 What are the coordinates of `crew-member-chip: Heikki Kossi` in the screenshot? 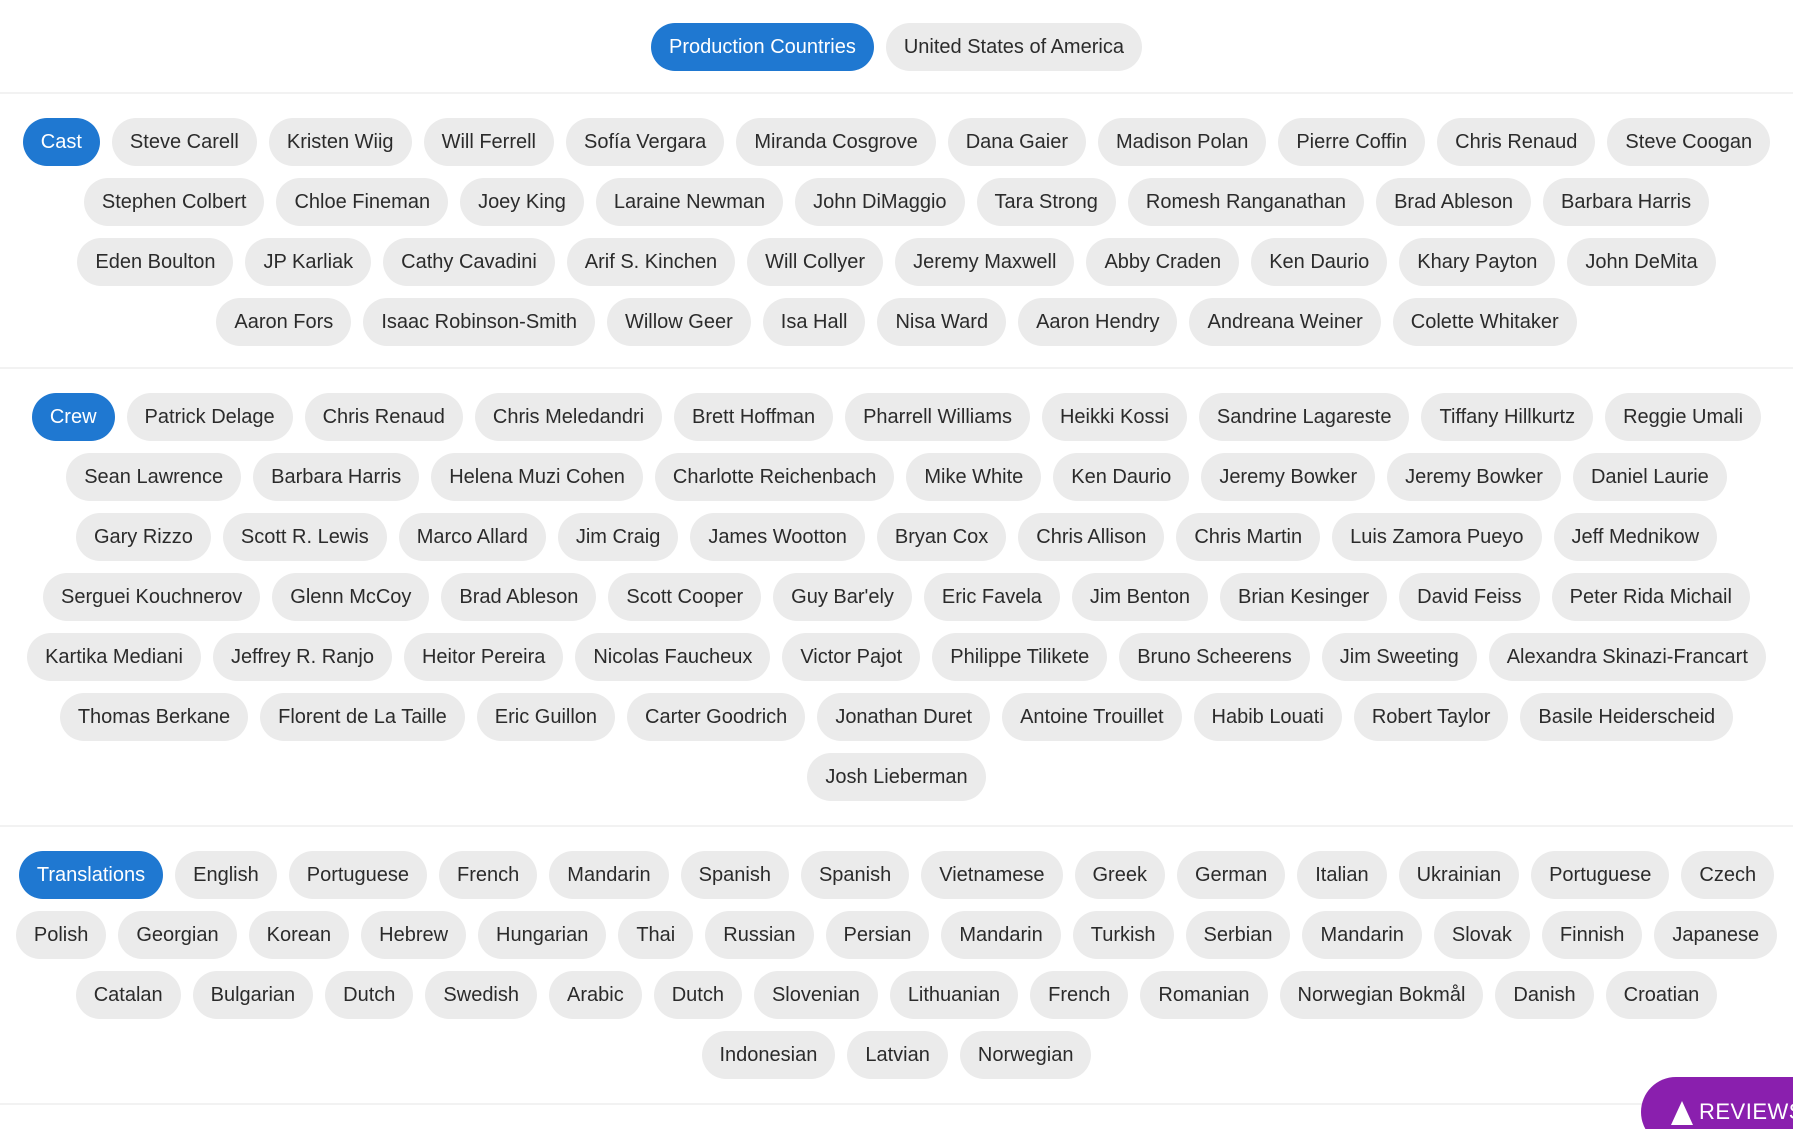 It's located at (1114, 417).